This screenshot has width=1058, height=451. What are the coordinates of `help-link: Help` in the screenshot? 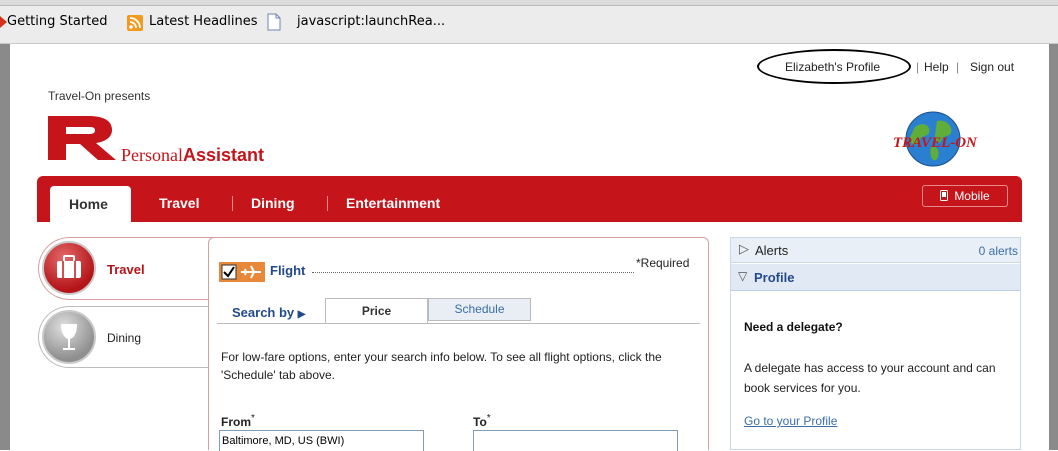 It's located at (936, 67).